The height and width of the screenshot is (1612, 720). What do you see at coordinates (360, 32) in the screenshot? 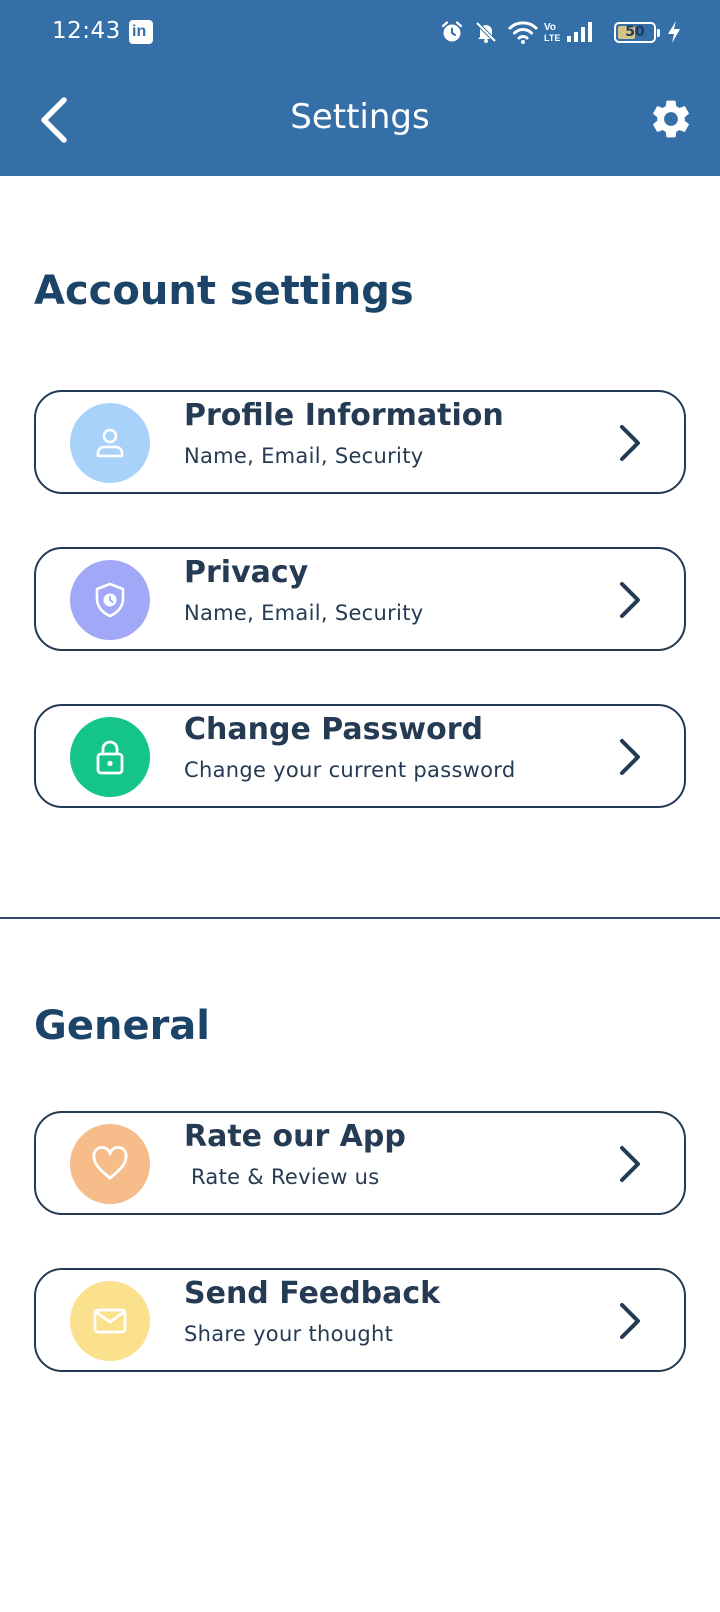
I see `status-bar: 12:43 in Vo LTE 50` at bounding box center [360, 32].